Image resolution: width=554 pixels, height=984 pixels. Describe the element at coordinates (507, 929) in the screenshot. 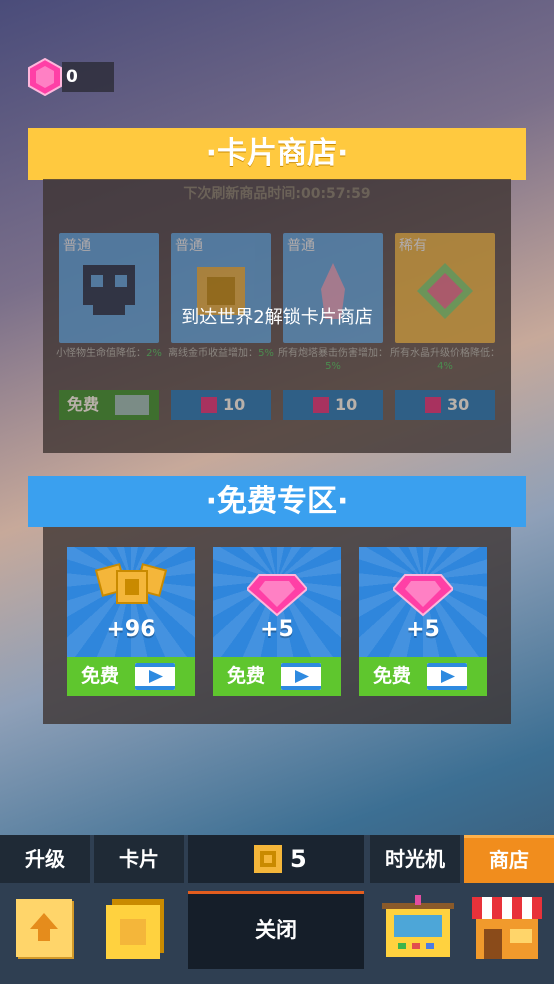

I see `shop-store-icon` at that location.